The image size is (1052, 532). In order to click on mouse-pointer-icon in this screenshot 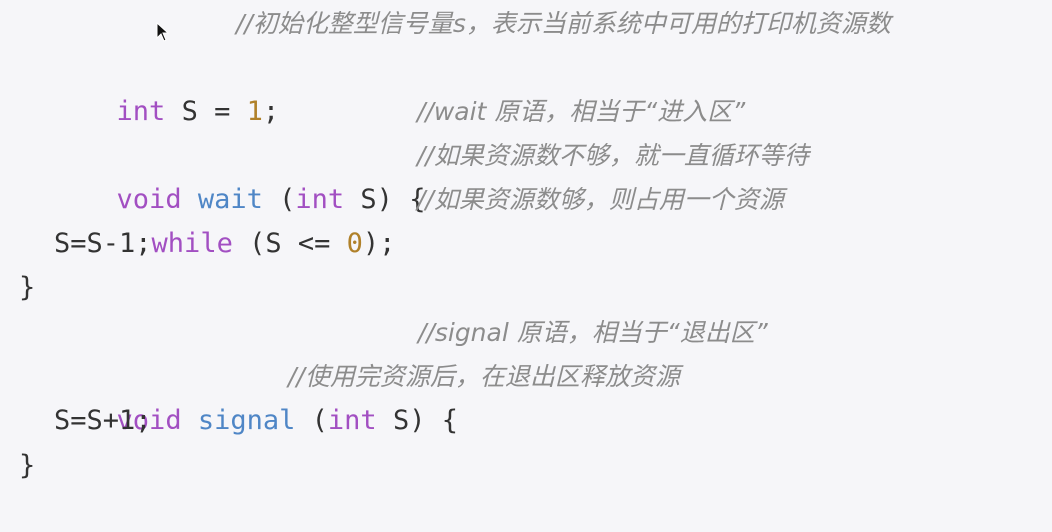, I will do `click(163, 32)`.